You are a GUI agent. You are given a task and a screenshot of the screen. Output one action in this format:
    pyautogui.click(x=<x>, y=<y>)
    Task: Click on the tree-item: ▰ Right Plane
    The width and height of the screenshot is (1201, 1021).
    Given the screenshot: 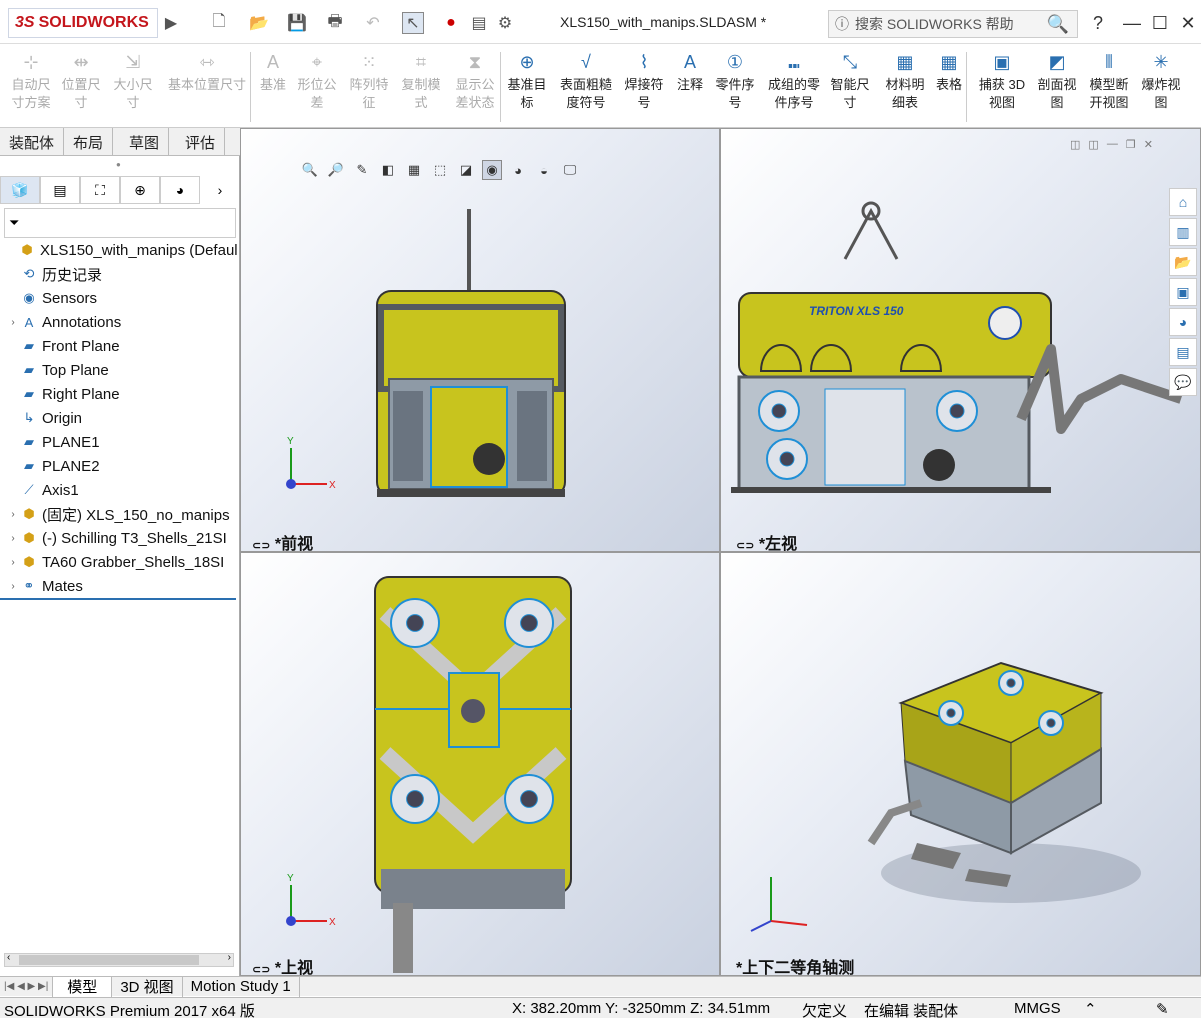 What is the action you would take?
    pyautogui.click(x=63, y=394)
    